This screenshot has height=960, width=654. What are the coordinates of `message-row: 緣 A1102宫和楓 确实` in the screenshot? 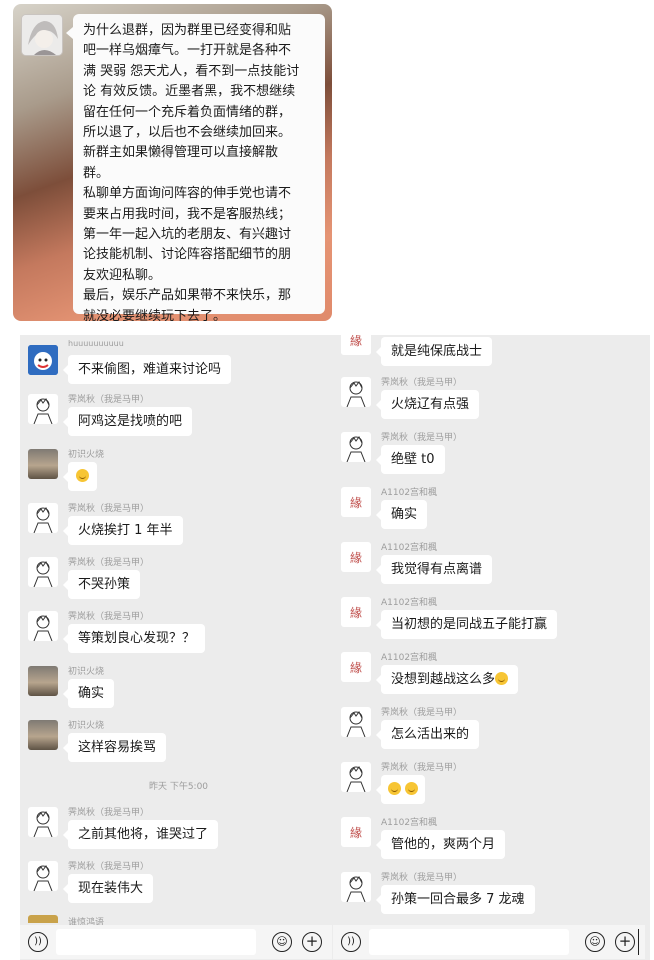 It's located at (491, 512).